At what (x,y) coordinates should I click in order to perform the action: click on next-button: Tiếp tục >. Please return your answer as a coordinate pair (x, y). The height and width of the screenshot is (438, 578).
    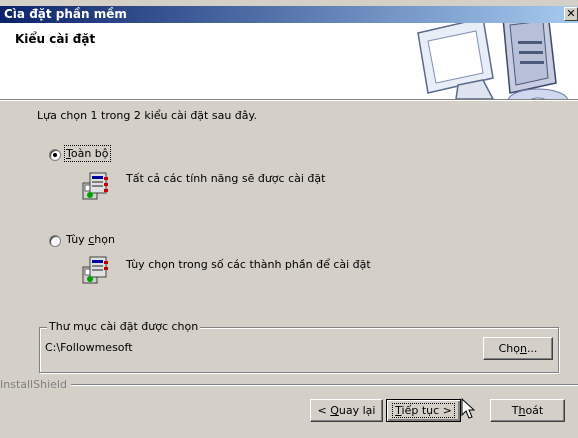
    Looking at the image, I should click on (423, 410).